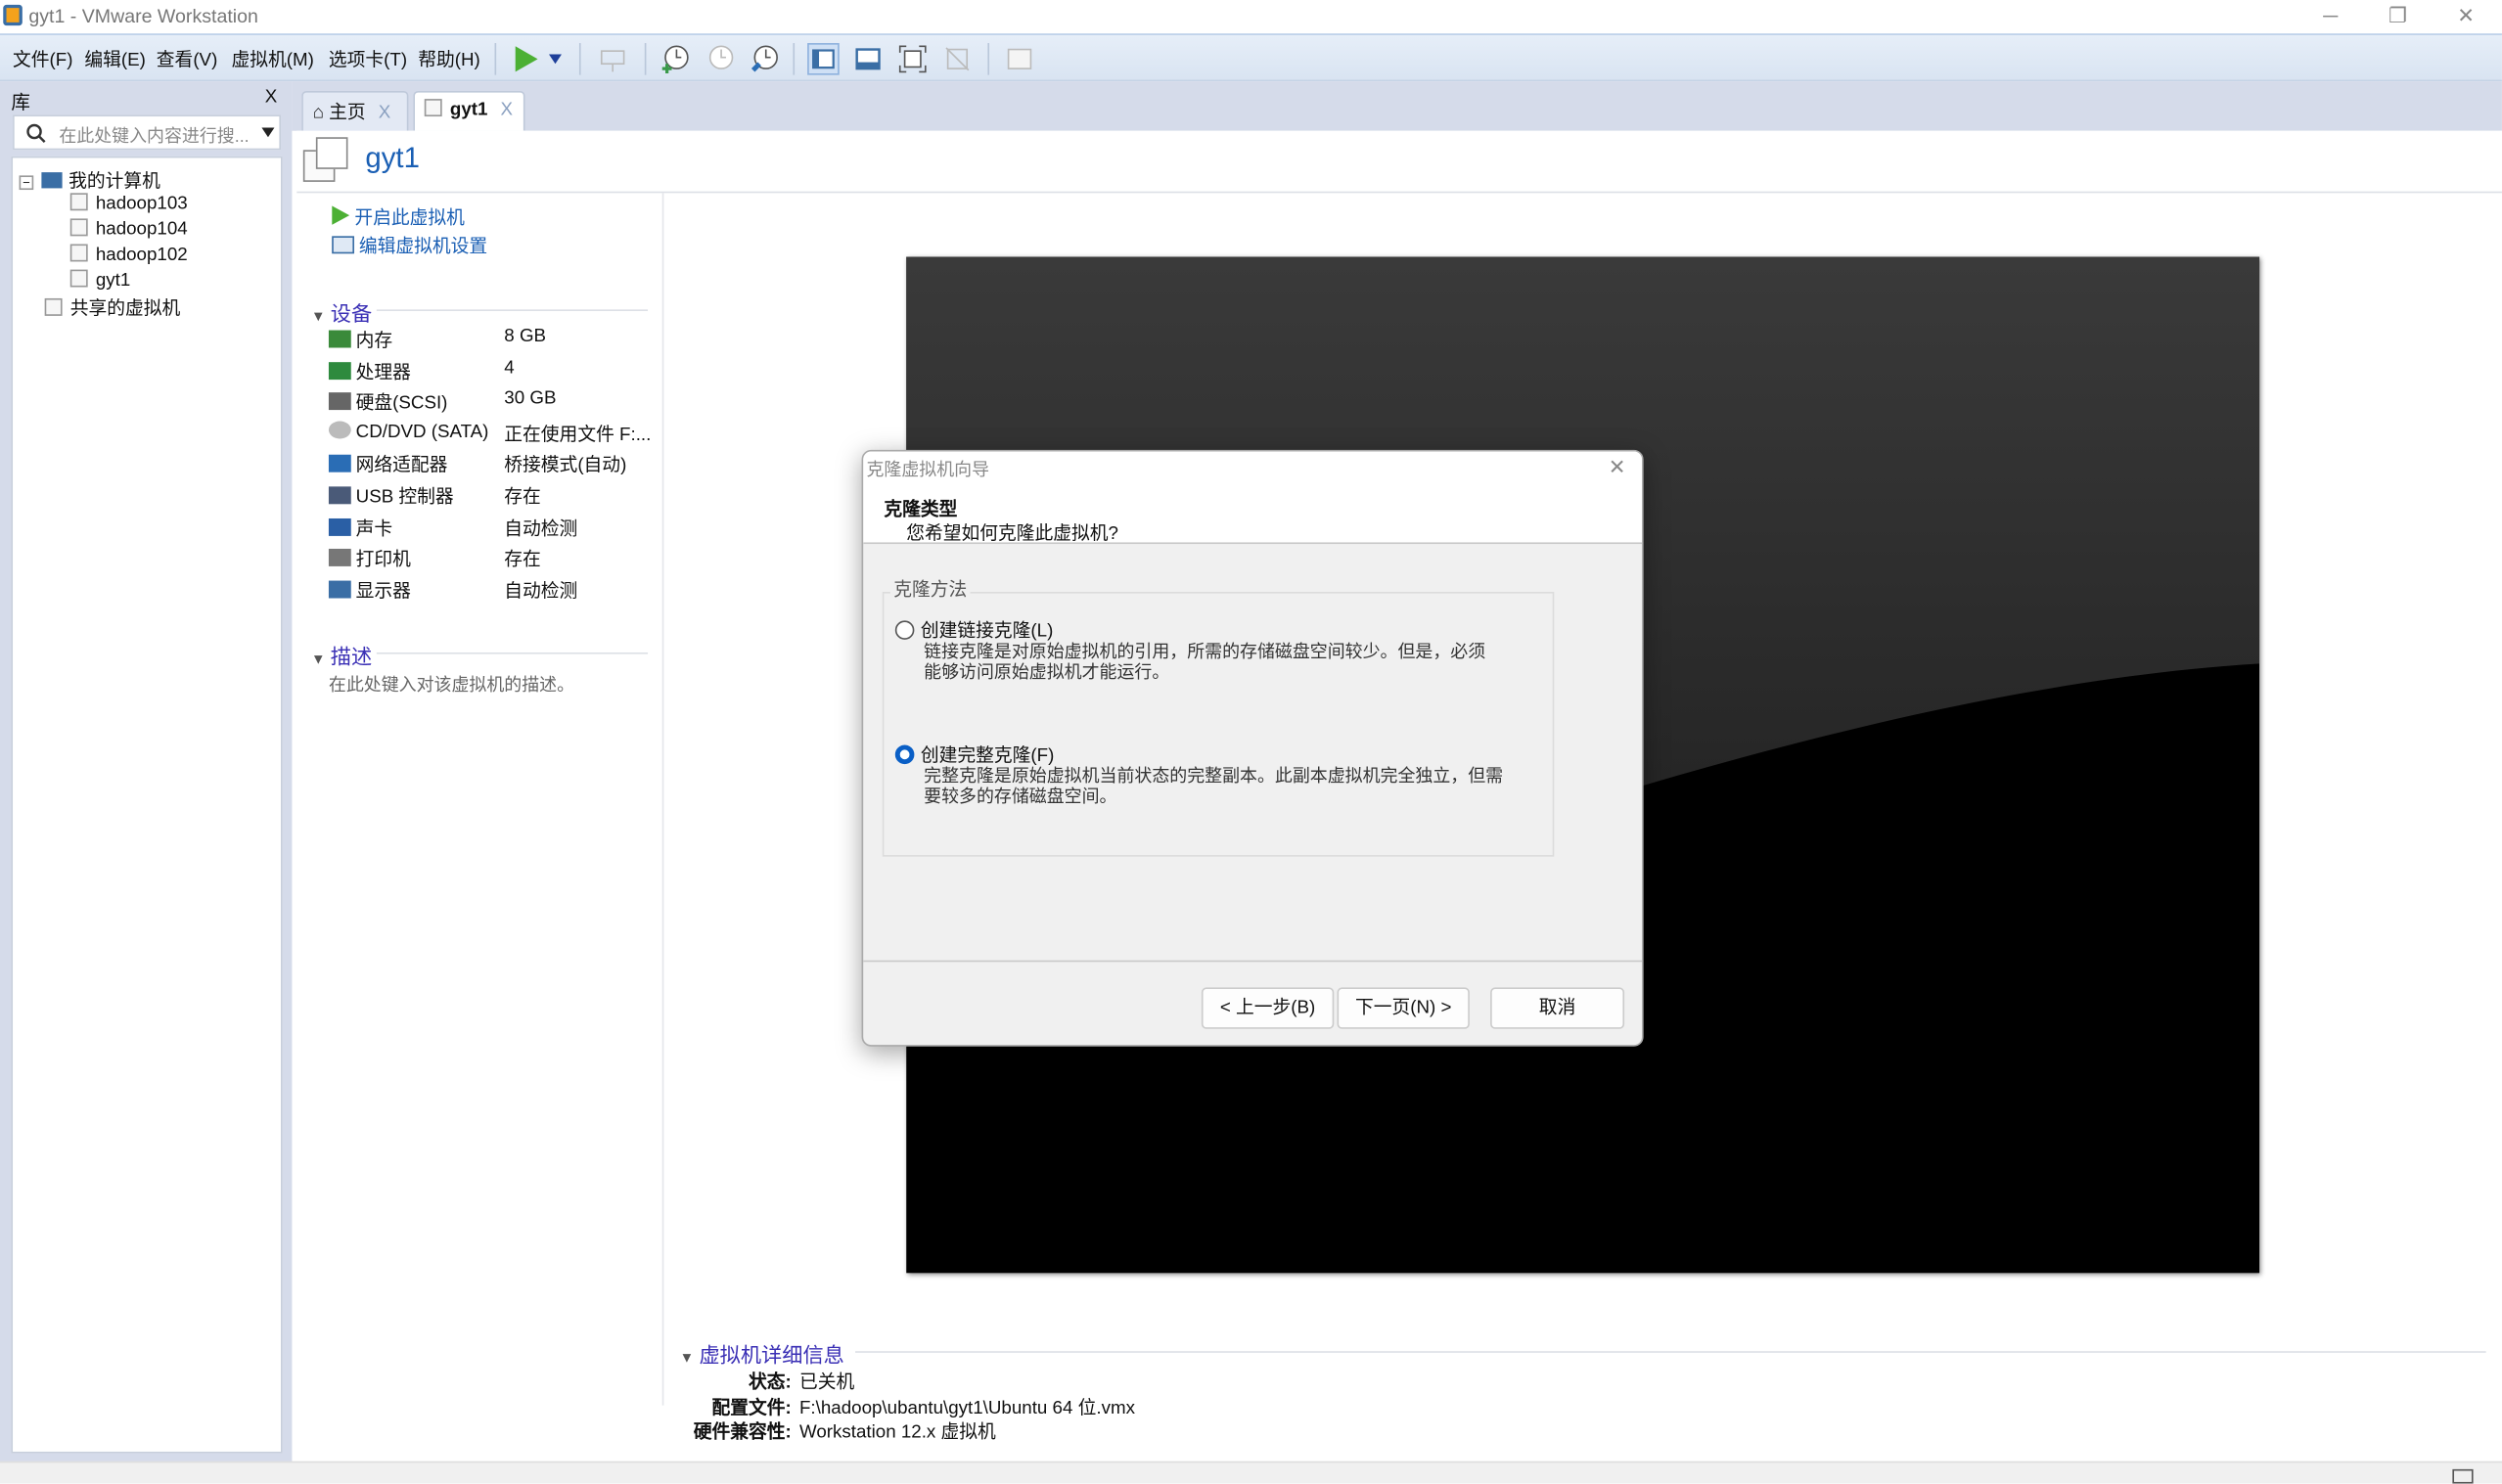 Image resolution: width=2502 pixels, height=1484 pixels. Describe the element at coordinates (452, 527) in the screenshot. I see `device-row: 声卡 自动检测` at that location.